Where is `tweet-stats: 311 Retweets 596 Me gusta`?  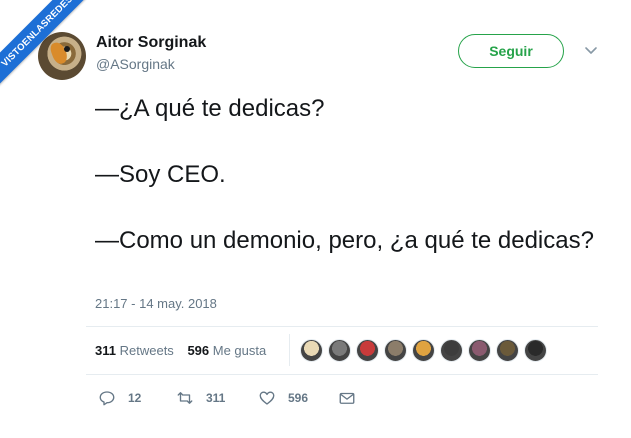
tweet-stats: 311 Retweets 596 Me gusta is located at coordinates (185, 350).